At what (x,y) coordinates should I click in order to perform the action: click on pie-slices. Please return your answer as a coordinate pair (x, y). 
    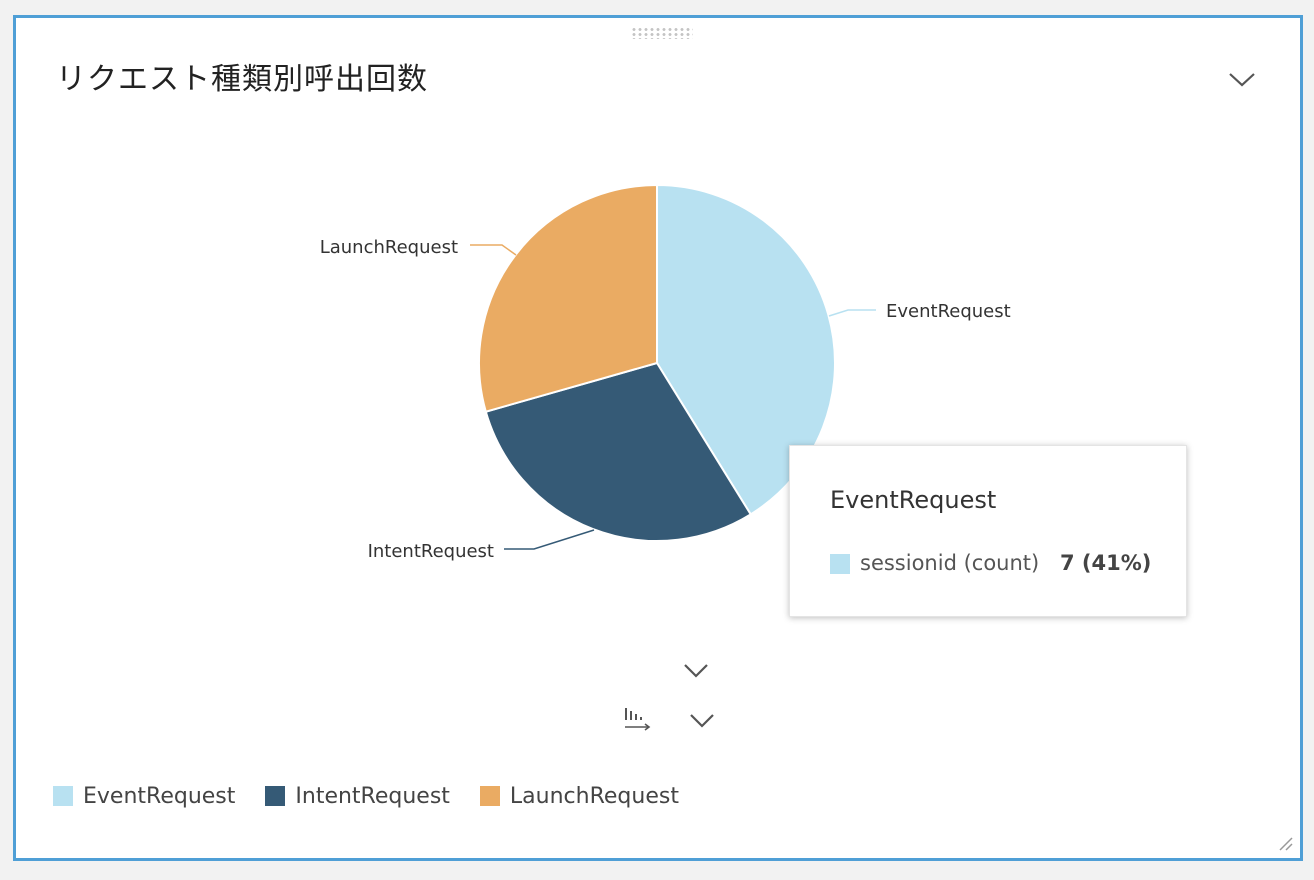
    Looking at the image, I should click on (657, 362).